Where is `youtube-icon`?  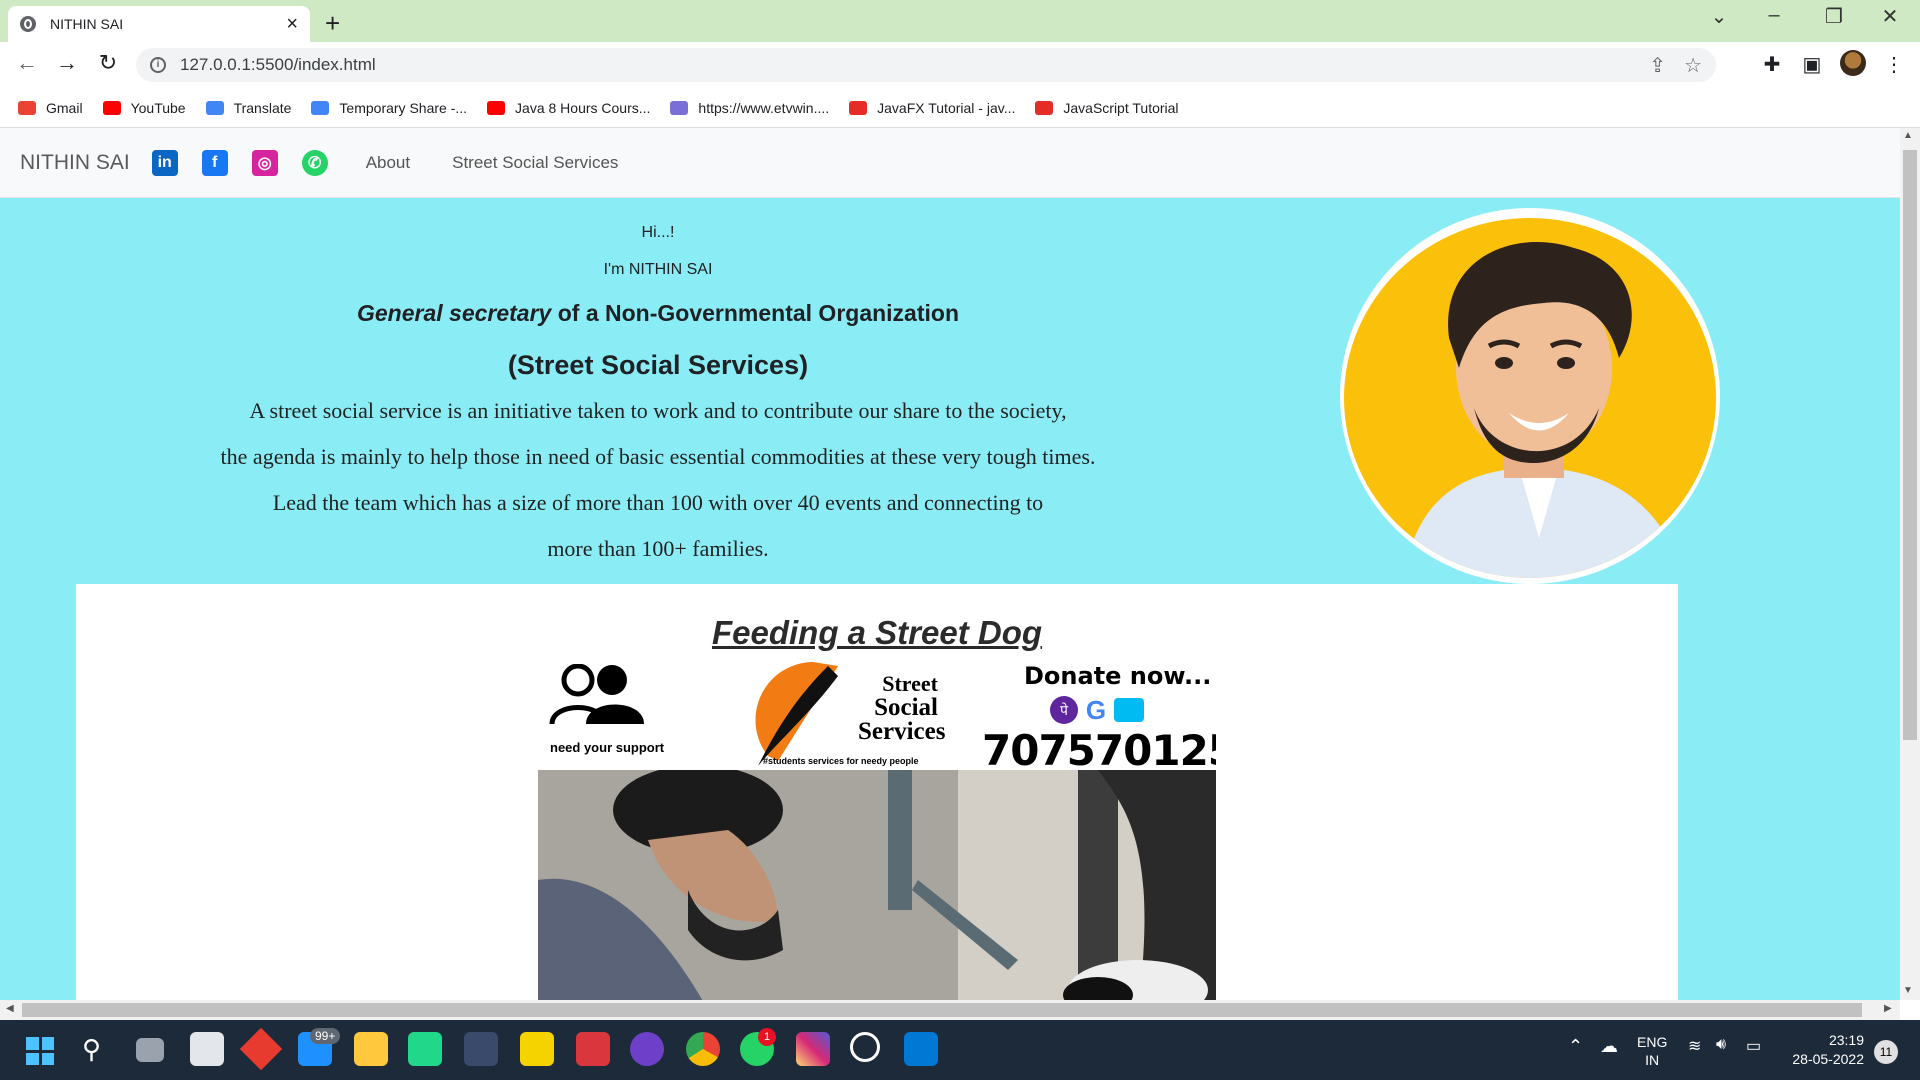
youtube-icon is located at coordinates (111, 107).